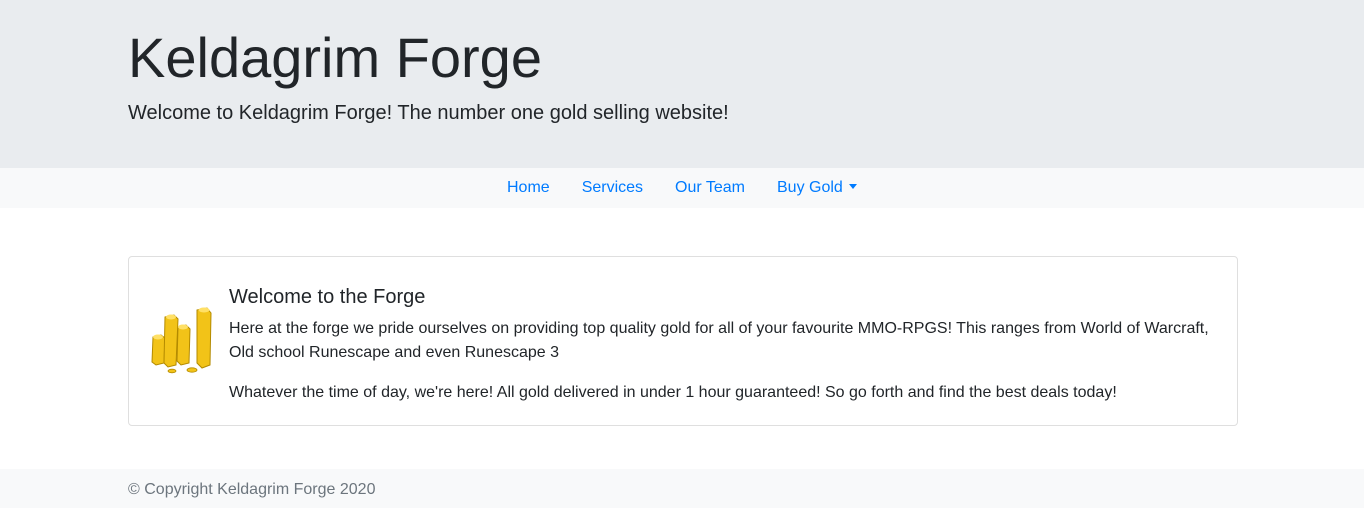 This screenshot has width=1364, height=508. I want to click on main-navbar: Home Services Our Team Buy Gold, so click(682, 188).